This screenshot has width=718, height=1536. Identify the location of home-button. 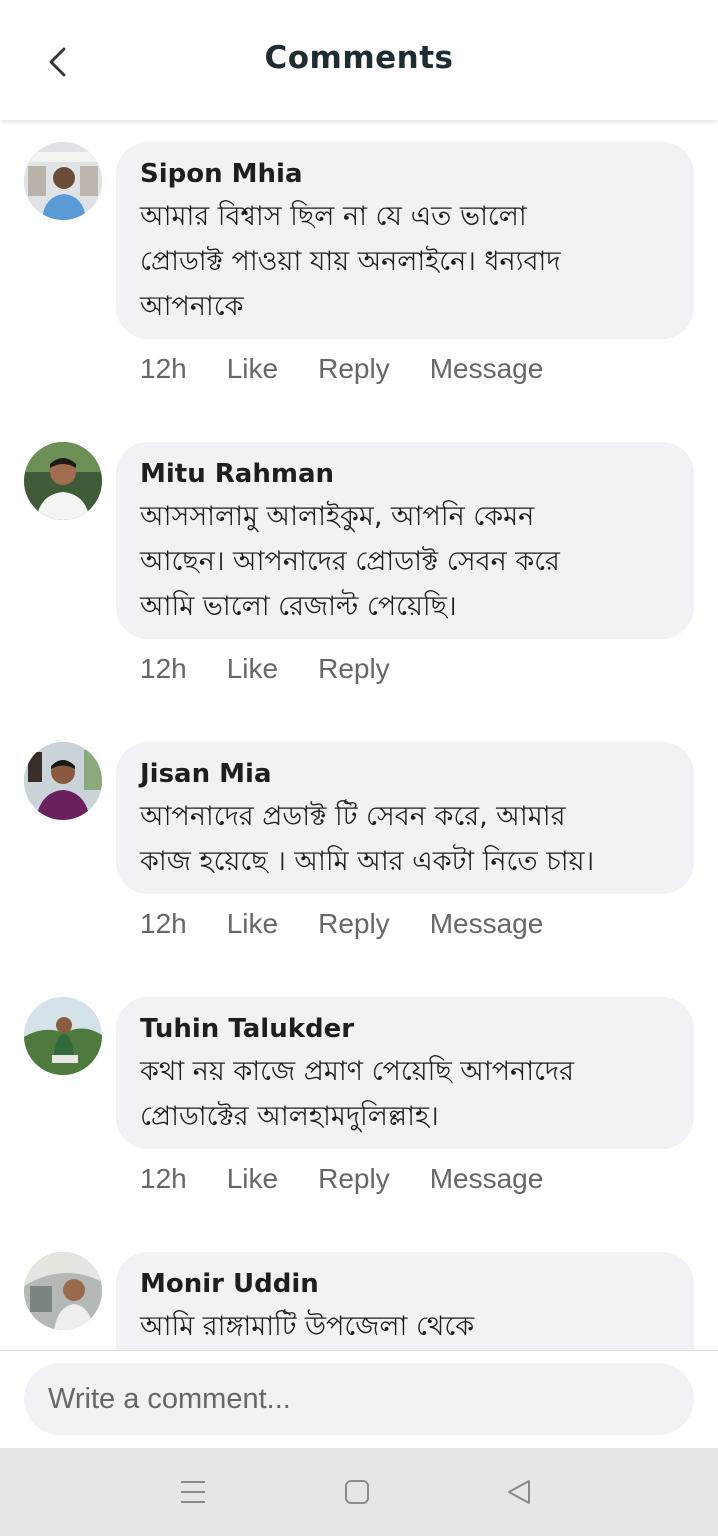
(357, 1492).